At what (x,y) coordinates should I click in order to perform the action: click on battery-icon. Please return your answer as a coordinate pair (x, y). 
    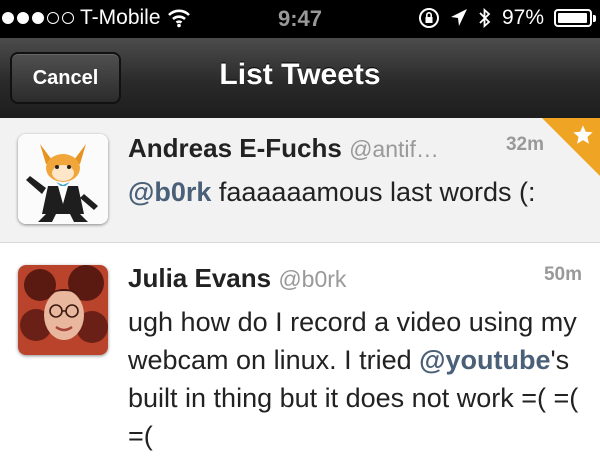
    Looking at the image, I should click on (575, 18).